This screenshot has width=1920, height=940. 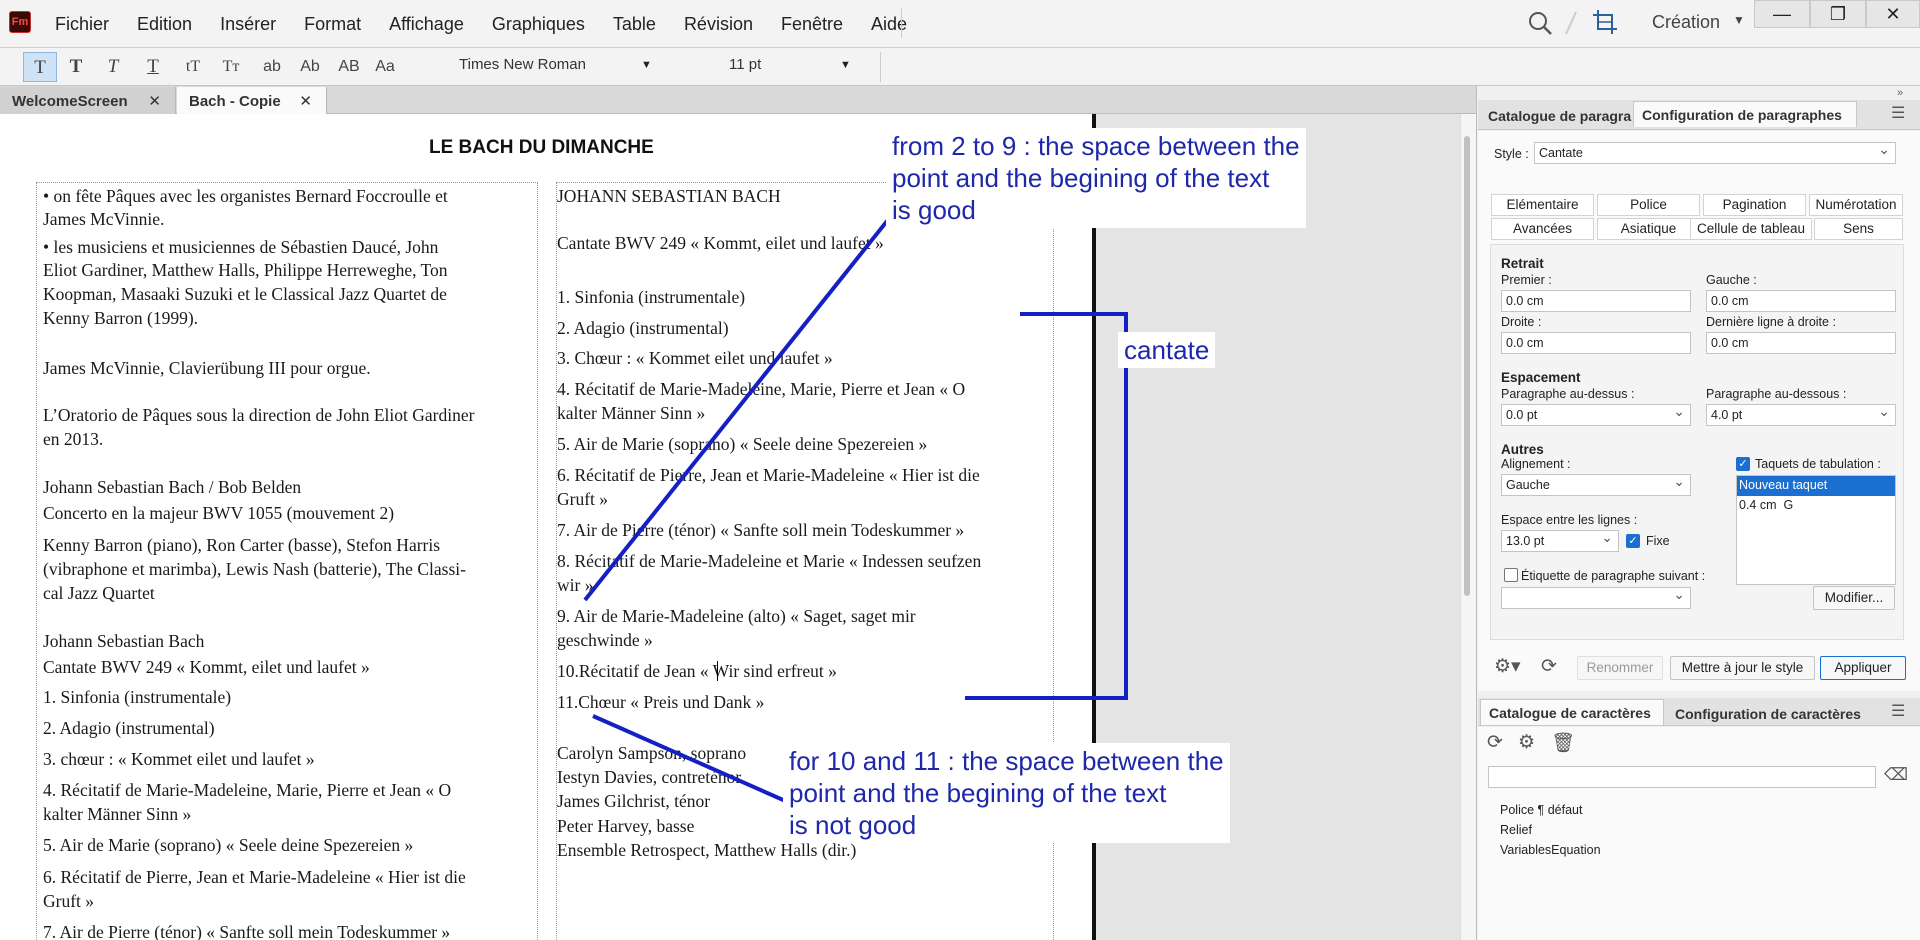 I want to click on tab-welcomescreen: WelcomeScreen ✕, so click(x=88, y=100).